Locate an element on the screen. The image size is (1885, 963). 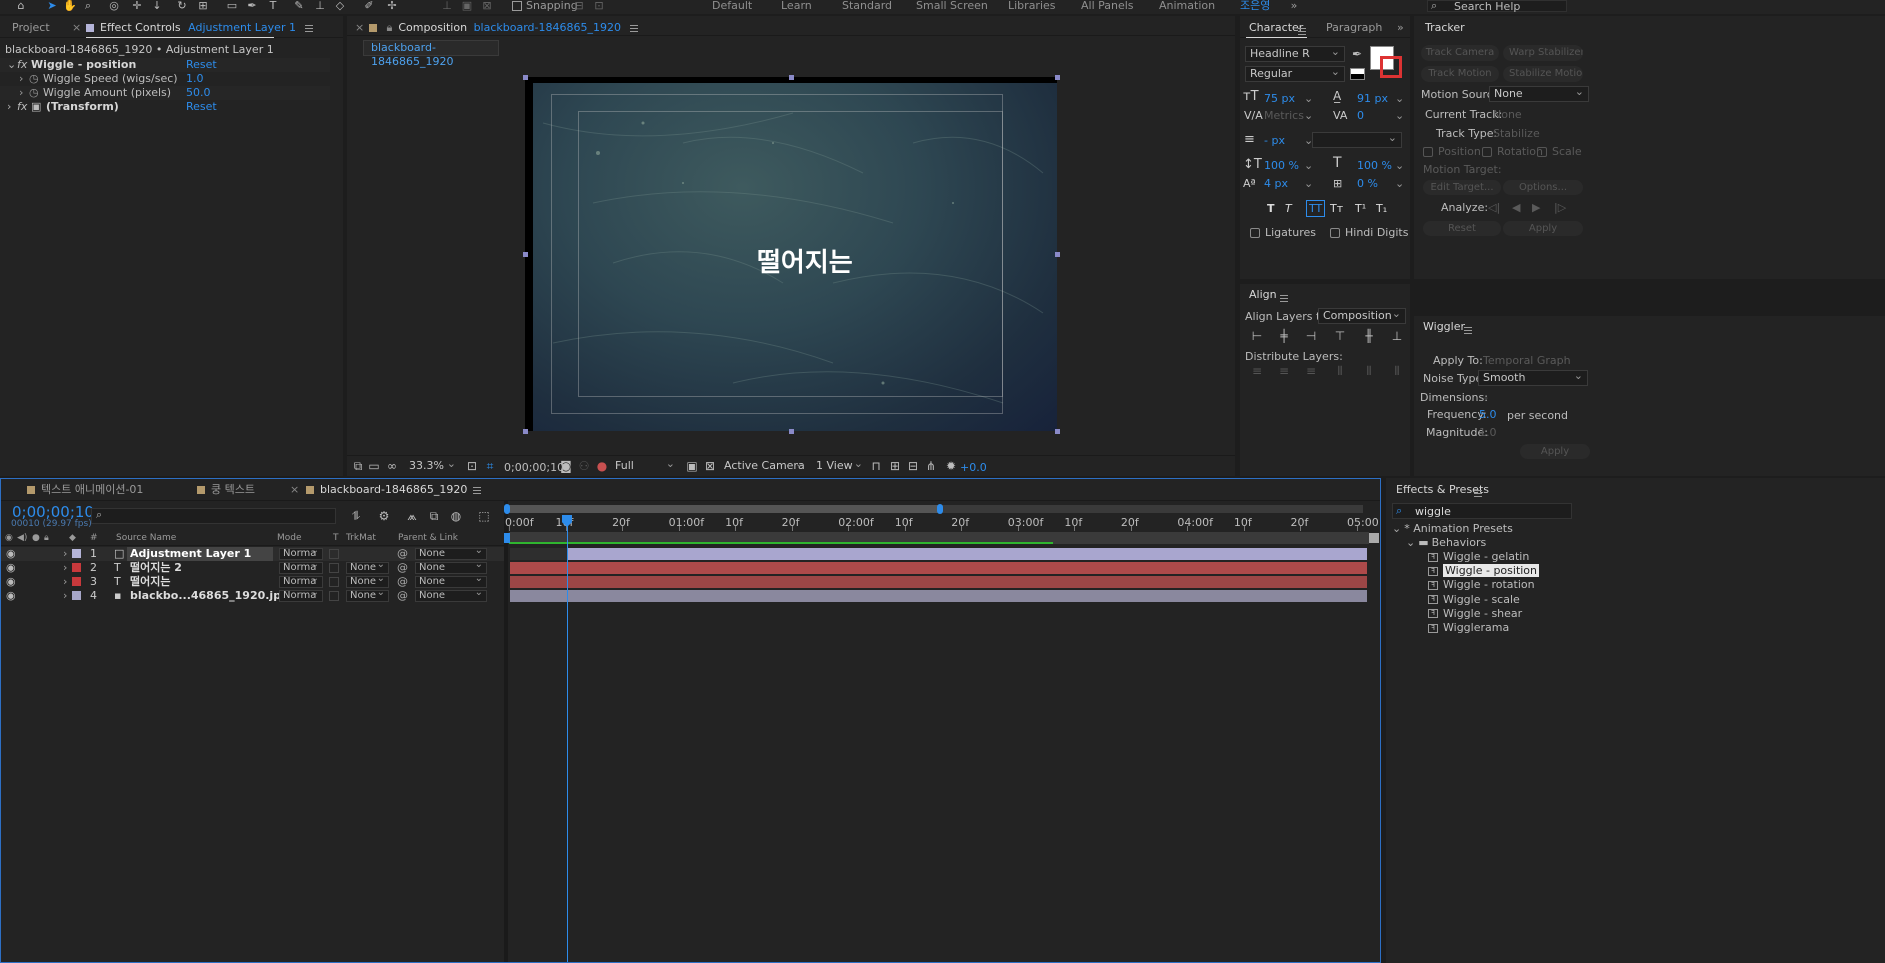
layer-name: 떨어지는 is located at coordinates (200, 582).